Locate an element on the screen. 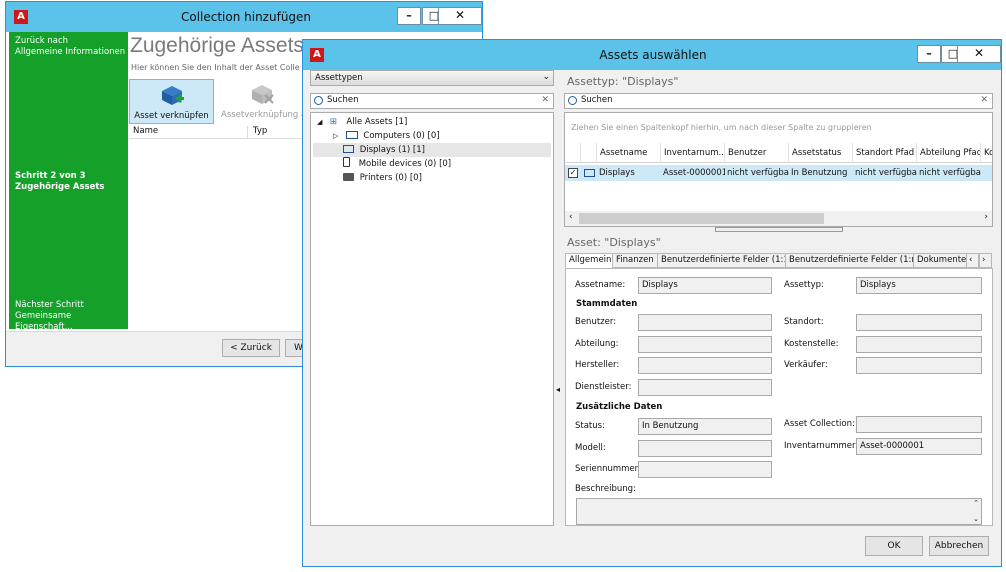 The height and width of the screenshot is (572, 1006). kostenstelle-field is located at coordinates (919, 344).